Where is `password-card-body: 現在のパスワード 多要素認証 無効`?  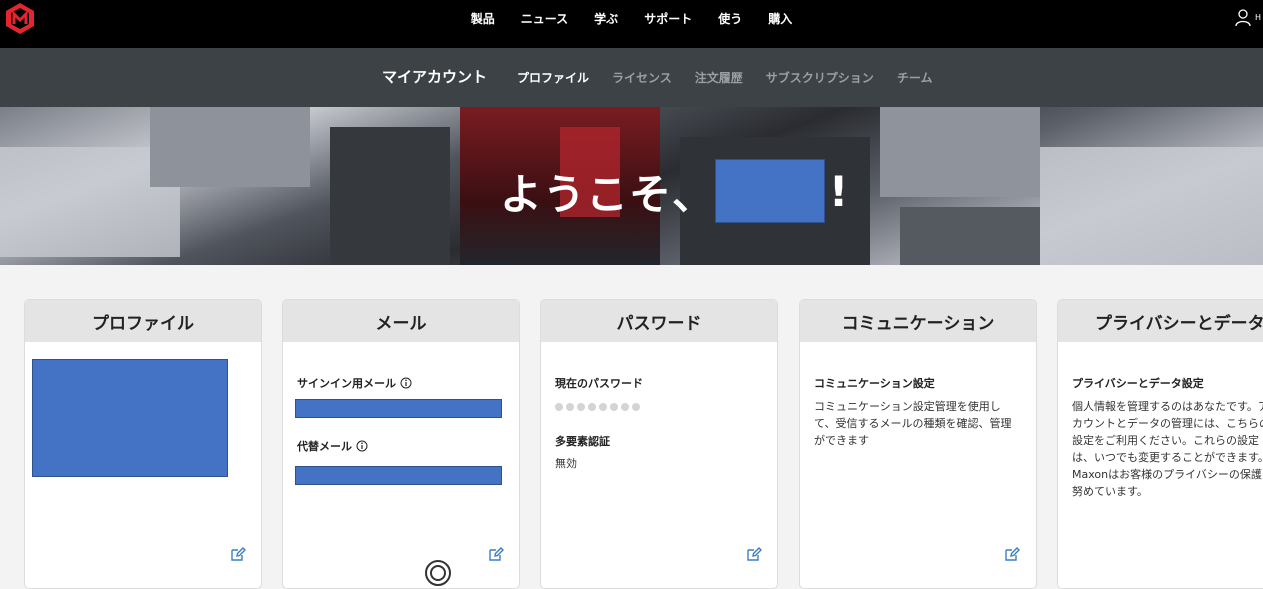 password-card-body: 現在のパスワード 多要素認証 無効 is located at coordinates (659, 423).